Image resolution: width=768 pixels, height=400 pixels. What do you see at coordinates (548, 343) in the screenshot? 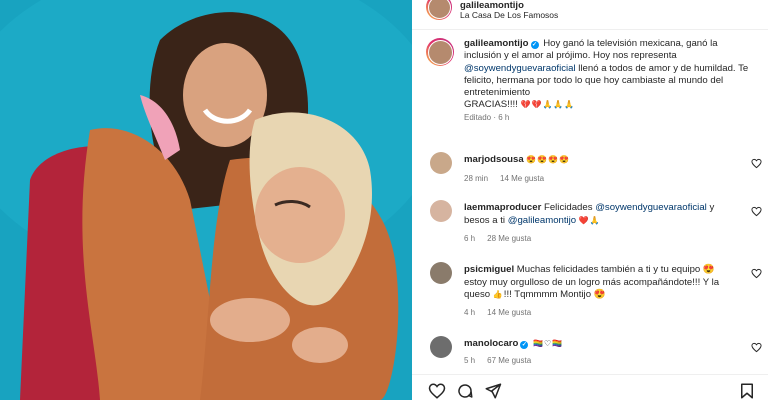
I see `comment-emojis: 🏳️‍🌈♡🏳️‍🌈` at bounding box center [548, 343].